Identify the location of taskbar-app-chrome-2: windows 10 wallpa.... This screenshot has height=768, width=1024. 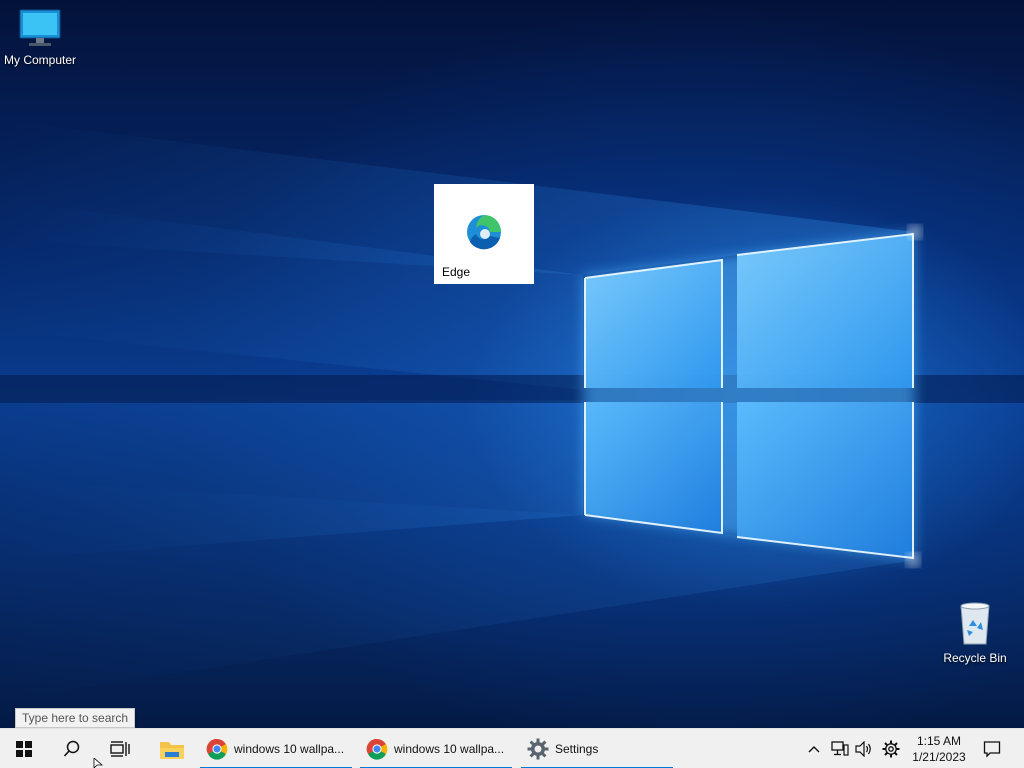
(436, 748).